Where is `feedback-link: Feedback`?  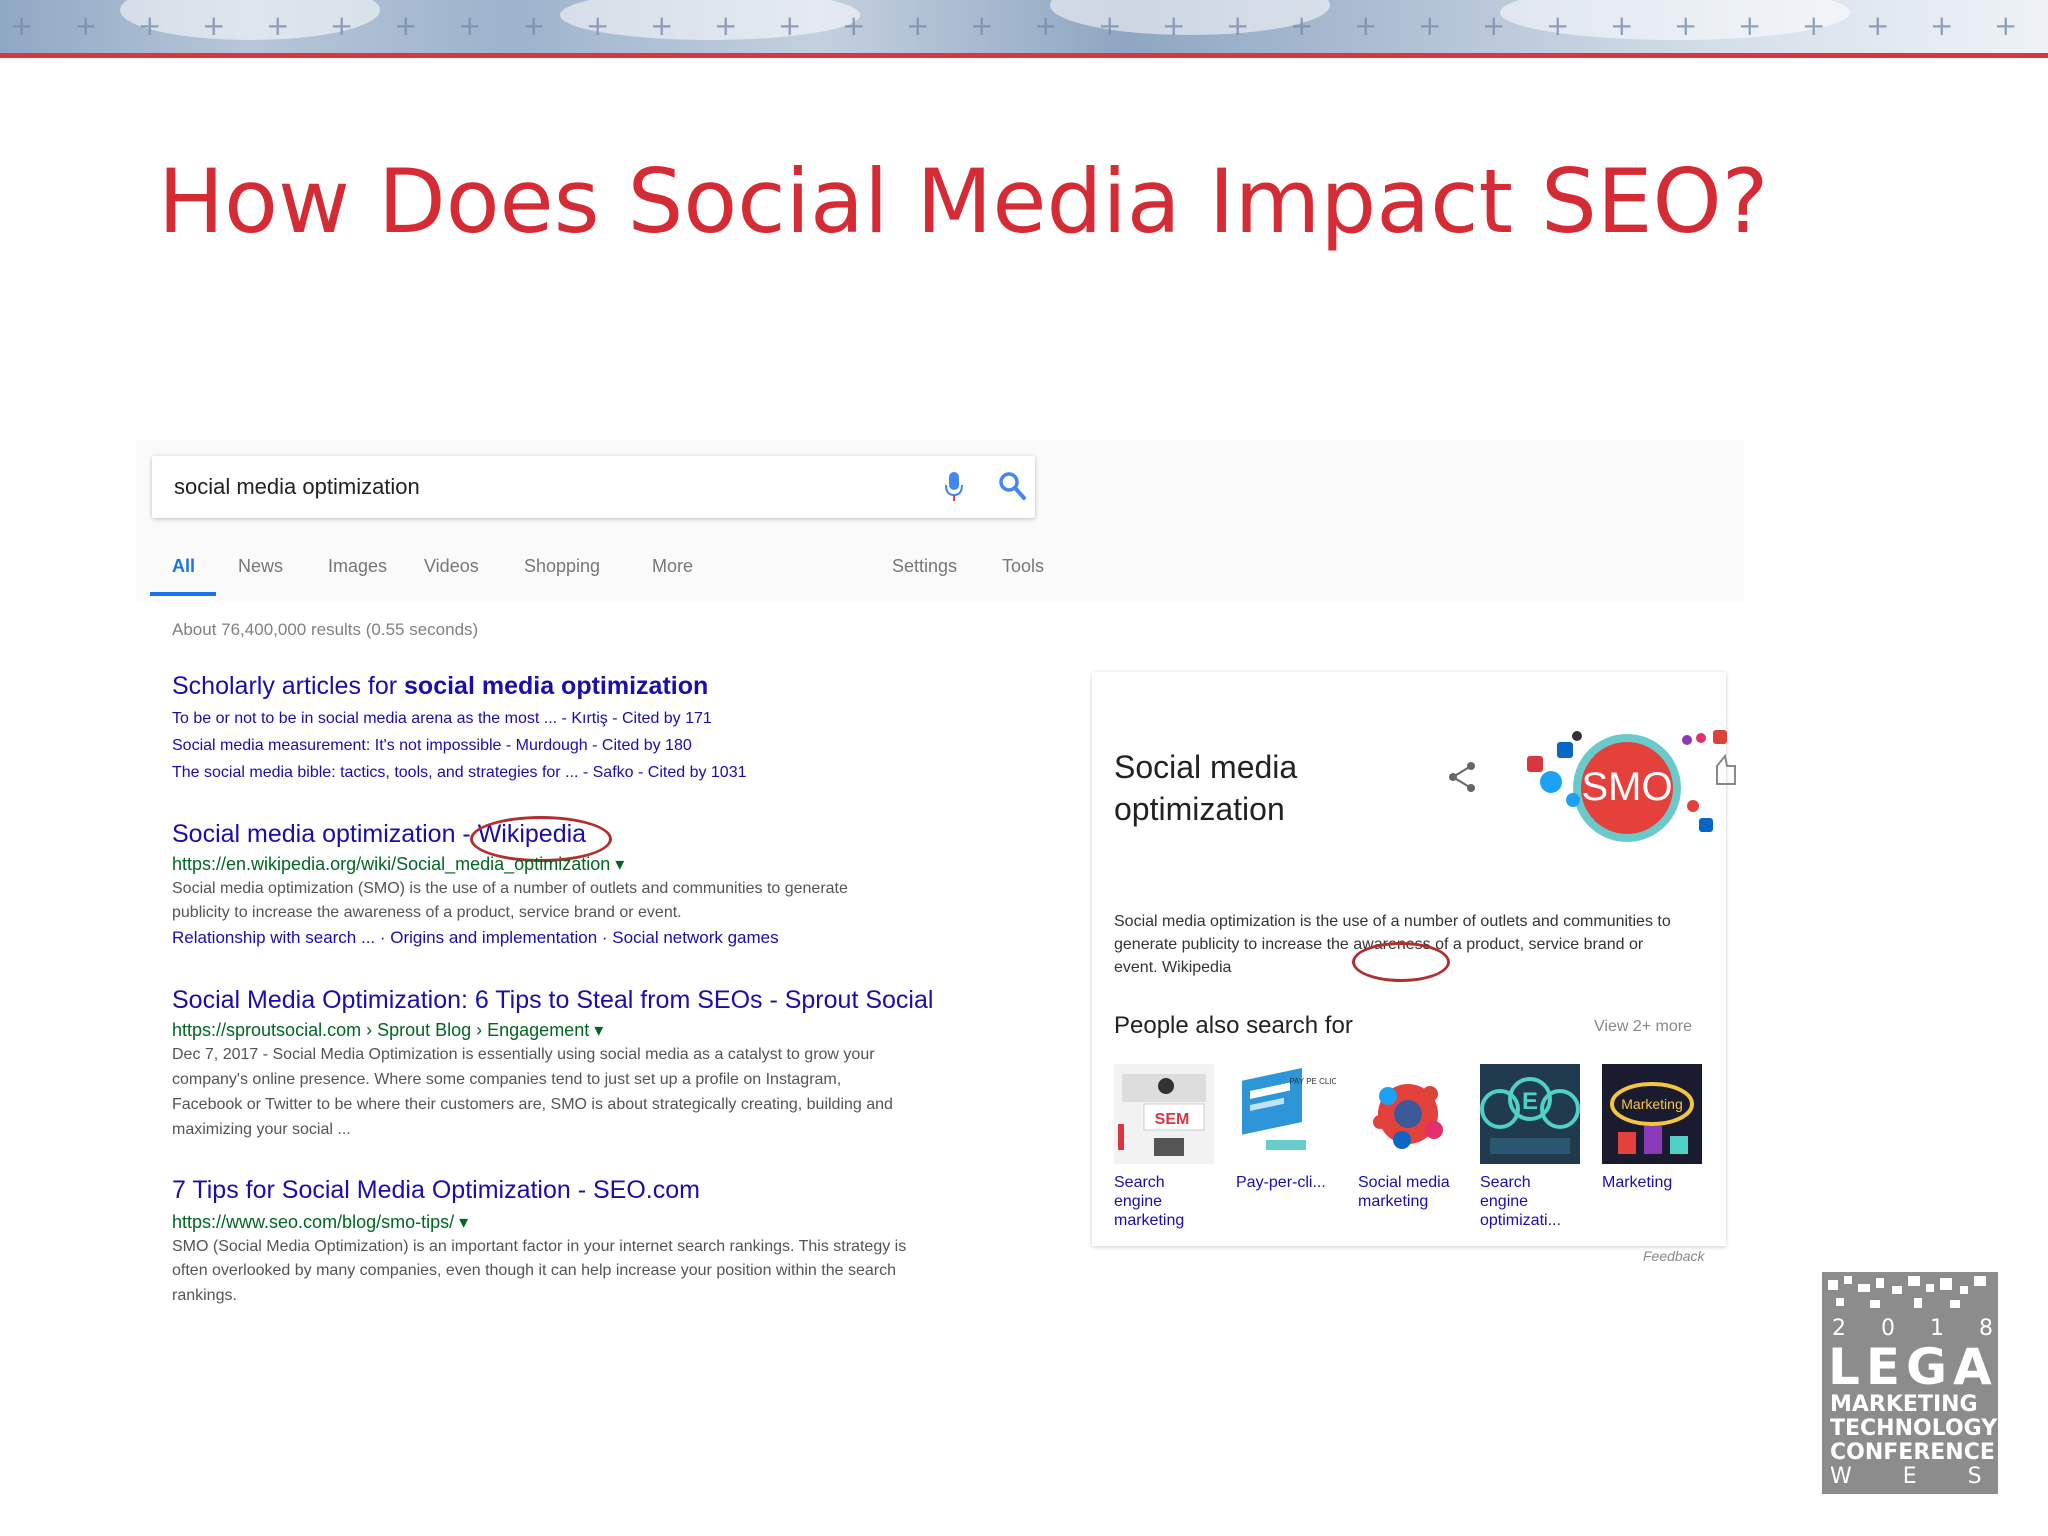
feedback-link: Feedback is located at coordinates (1673, 1256).